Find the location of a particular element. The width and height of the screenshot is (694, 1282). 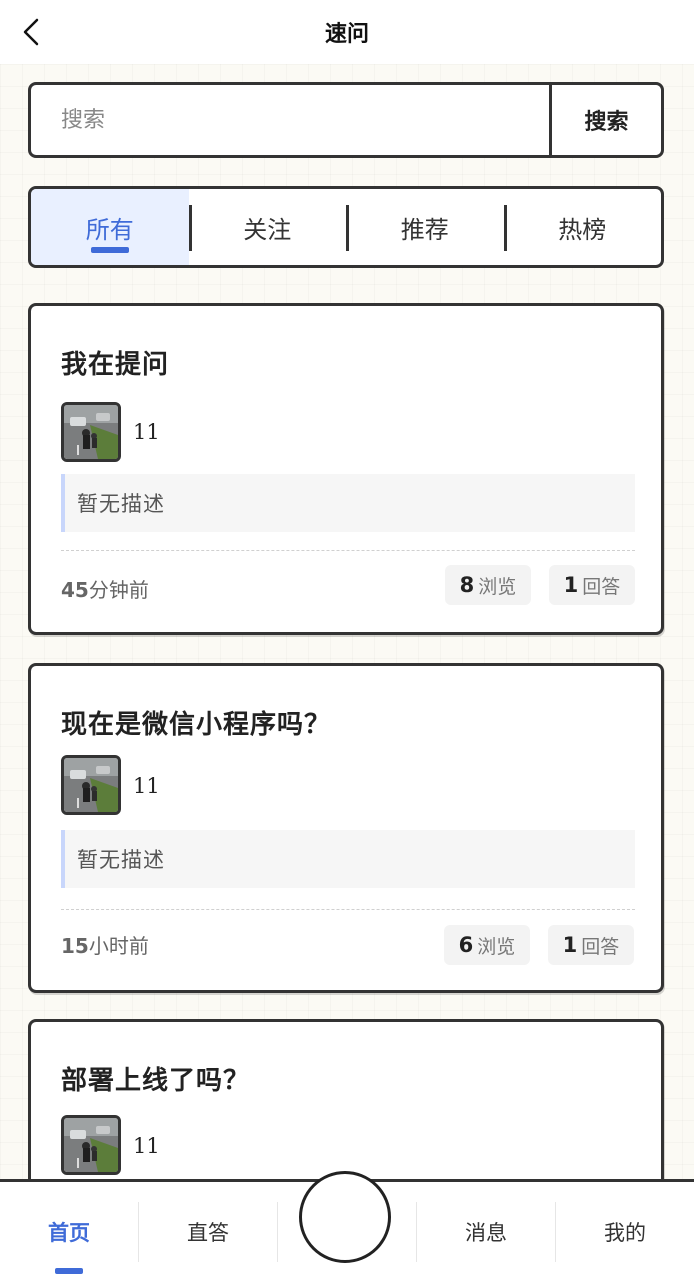

center-action-button is located at coordinates (345, 1217).